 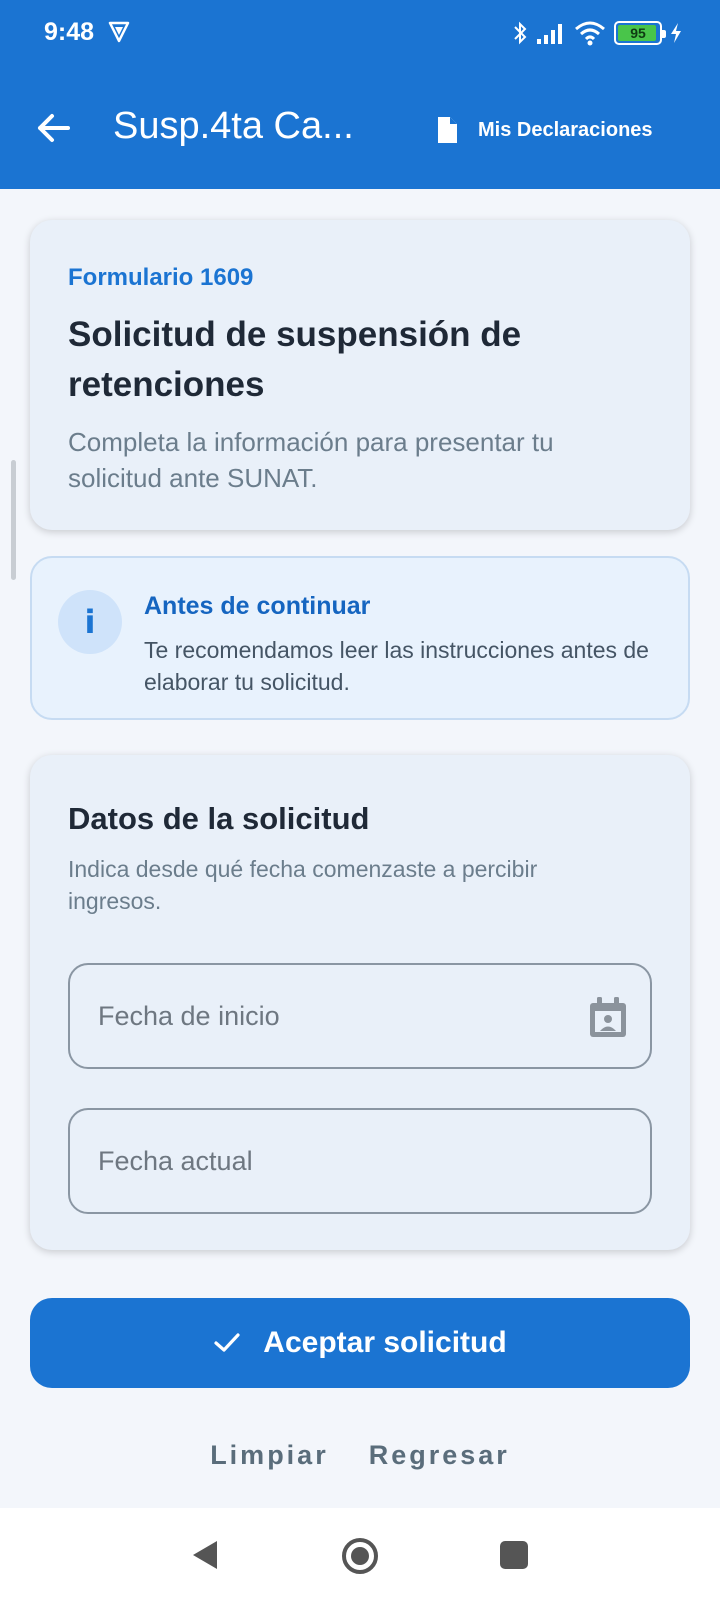 What do you see at coordinates (257, 606) in the screenshot?
I see `info-title: Antes de continuar` at bounding box center [257, 606].